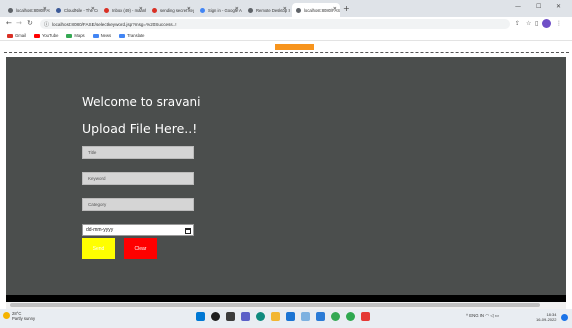 The height and width of the screenshot is (328, 572). Describe the element at coordinates (36, 35) in the screenshot. I see `youtube-icon` at that location.